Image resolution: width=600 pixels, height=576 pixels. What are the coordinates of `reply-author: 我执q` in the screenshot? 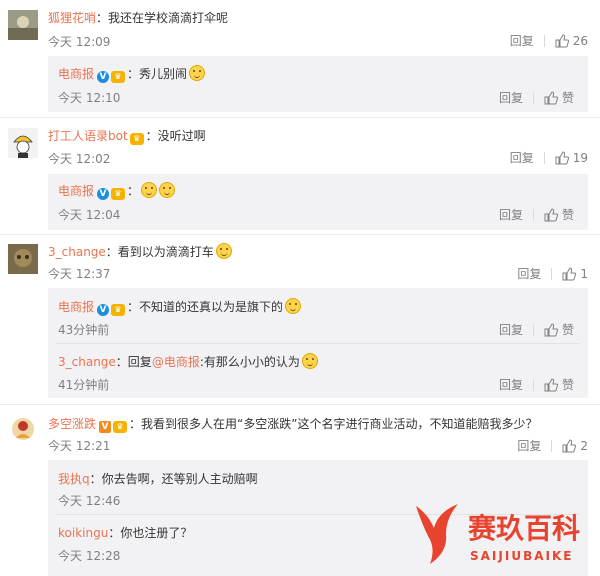 It's located at (74, 479).